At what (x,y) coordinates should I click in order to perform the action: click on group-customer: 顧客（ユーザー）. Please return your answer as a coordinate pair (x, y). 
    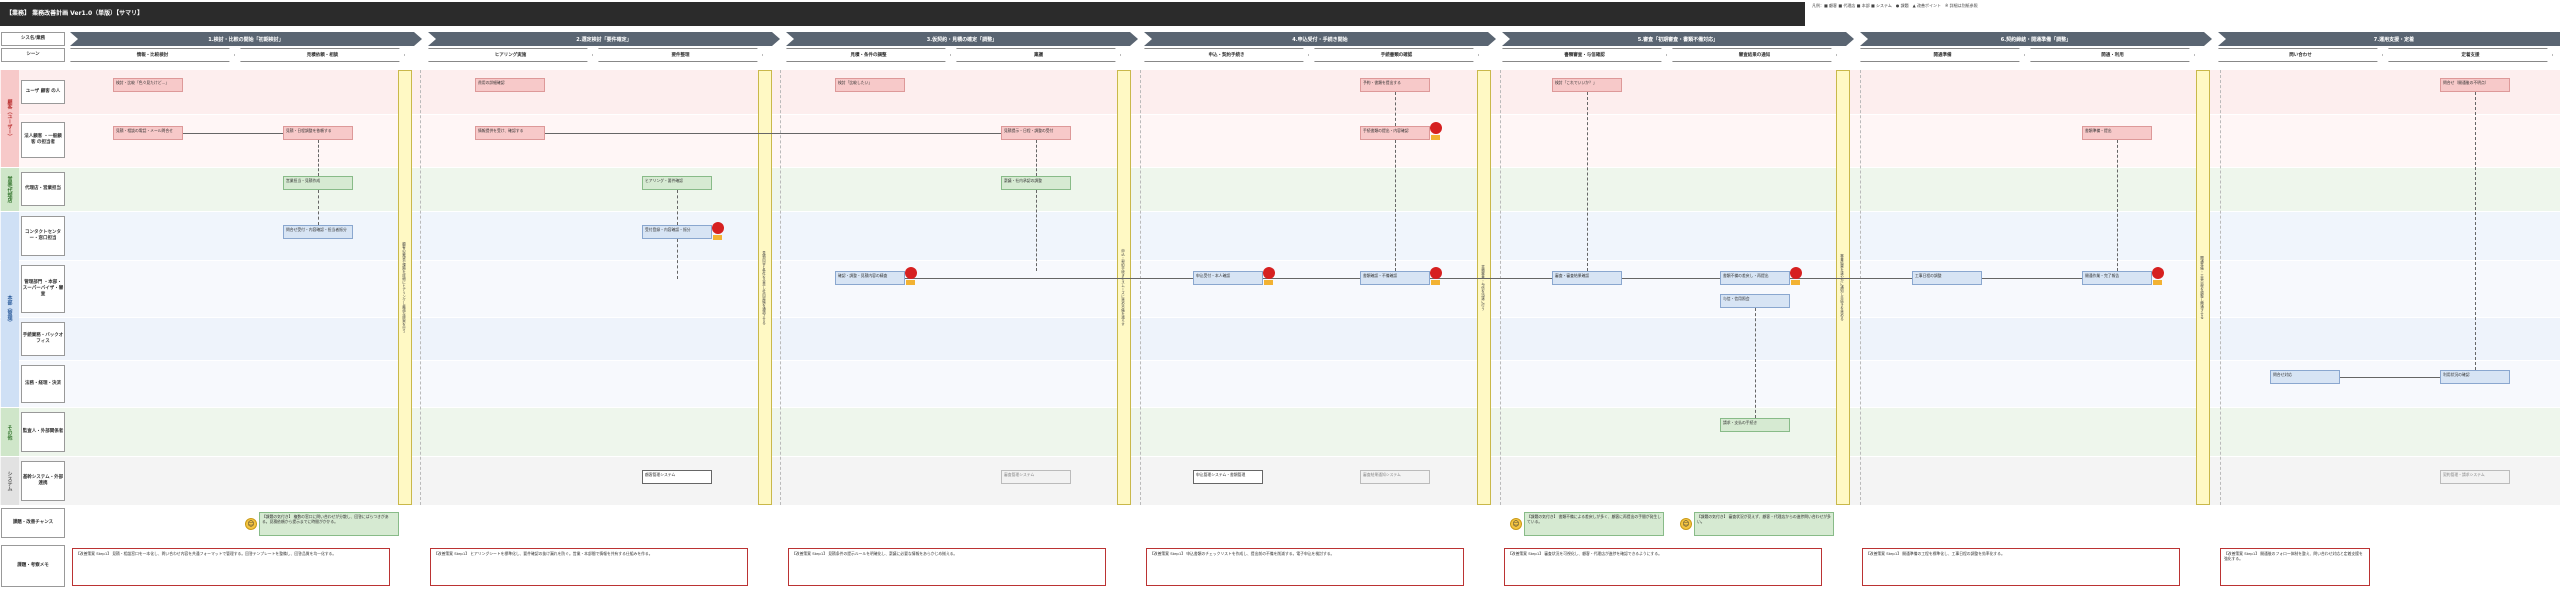
    Looking at the image, I should click on (10, 118).